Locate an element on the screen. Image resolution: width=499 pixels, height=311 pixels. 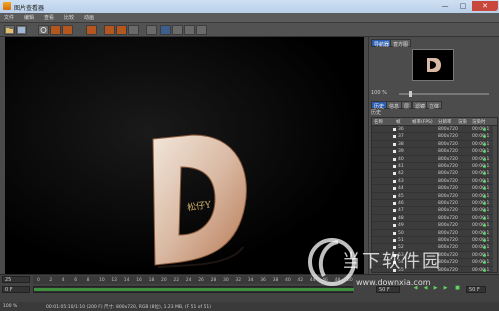
navigator-thumbnail is located at coordinates (433, 65).